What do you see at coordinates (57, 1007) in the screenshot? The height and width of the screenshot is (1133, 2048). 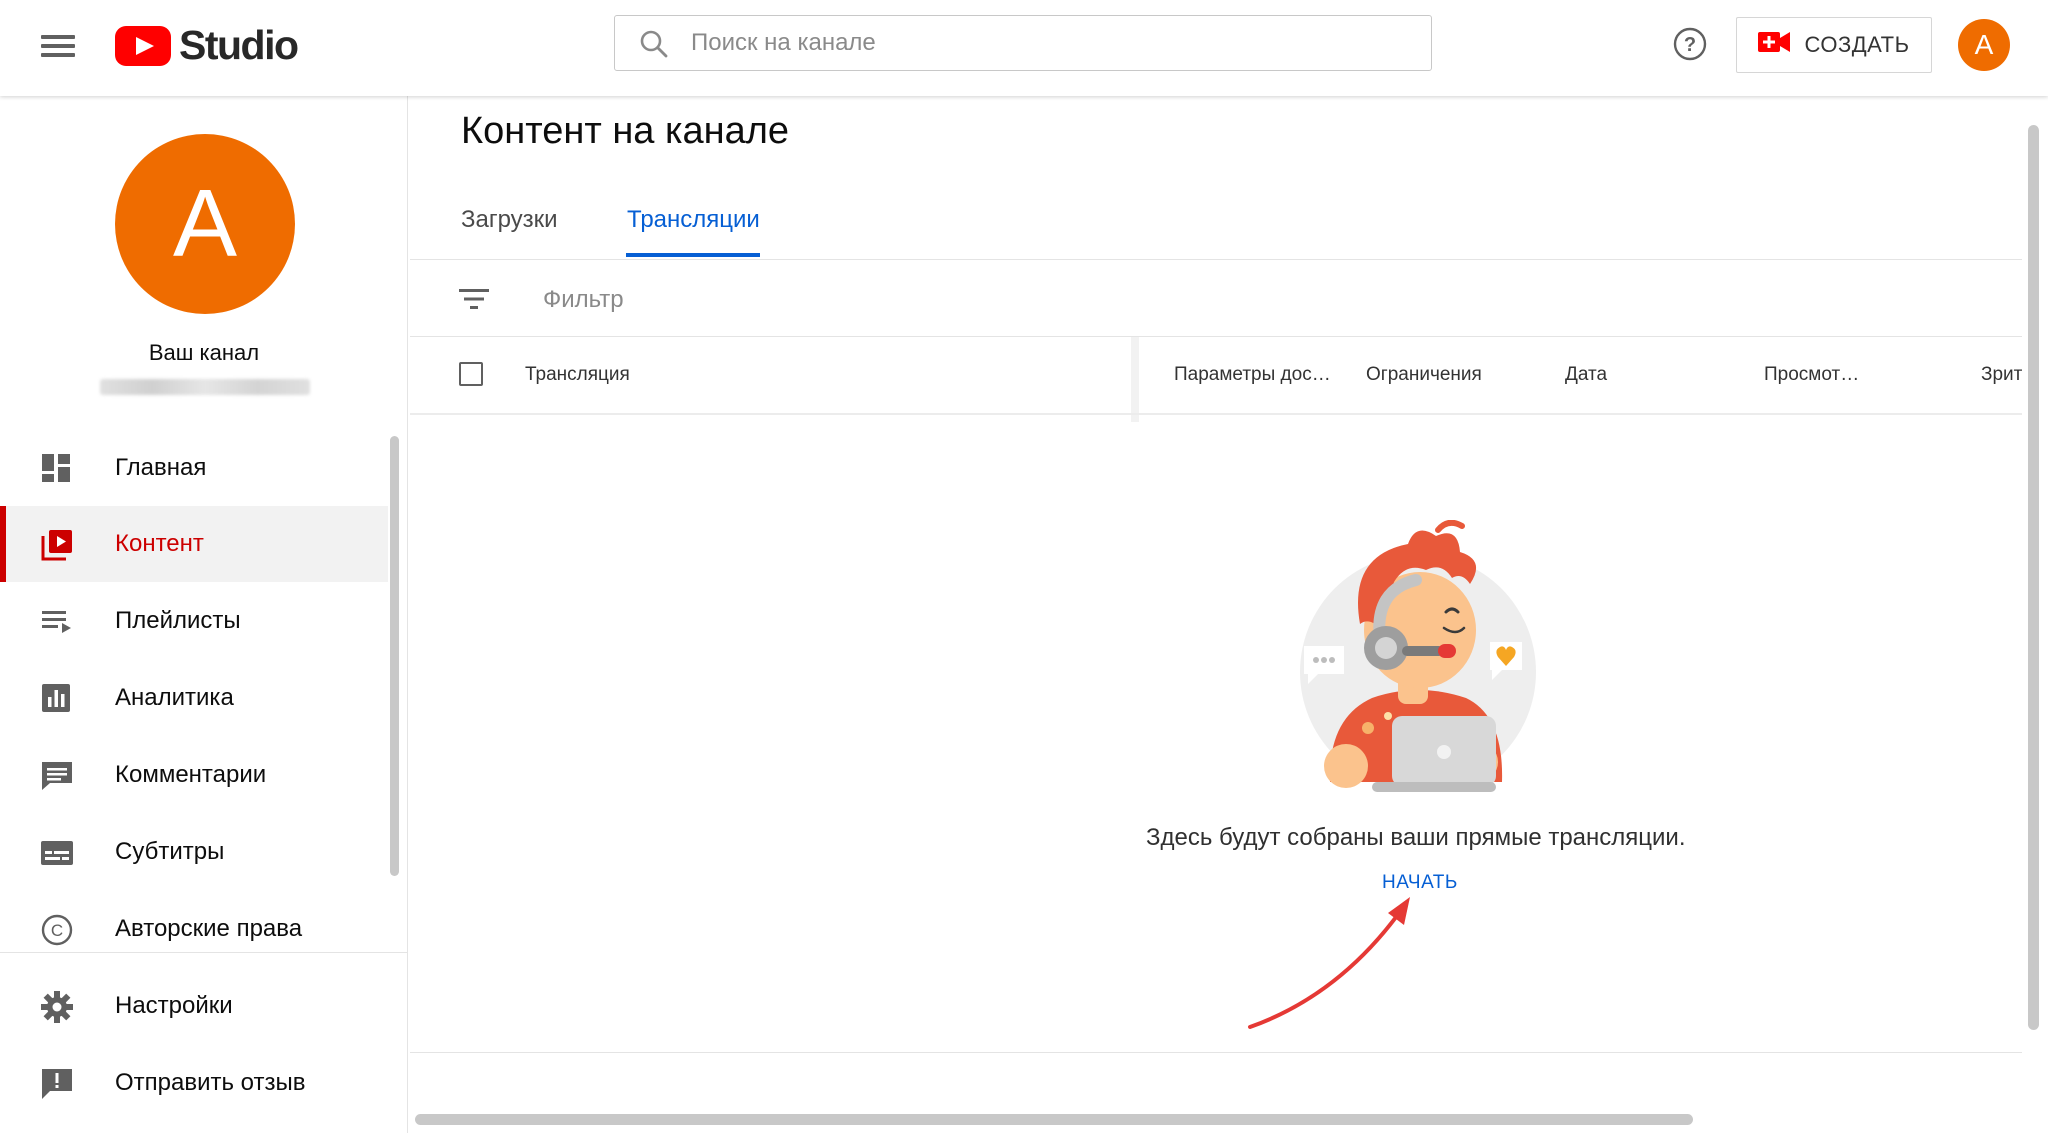 I see `gear-icon` at bounding box center [57, 1007].